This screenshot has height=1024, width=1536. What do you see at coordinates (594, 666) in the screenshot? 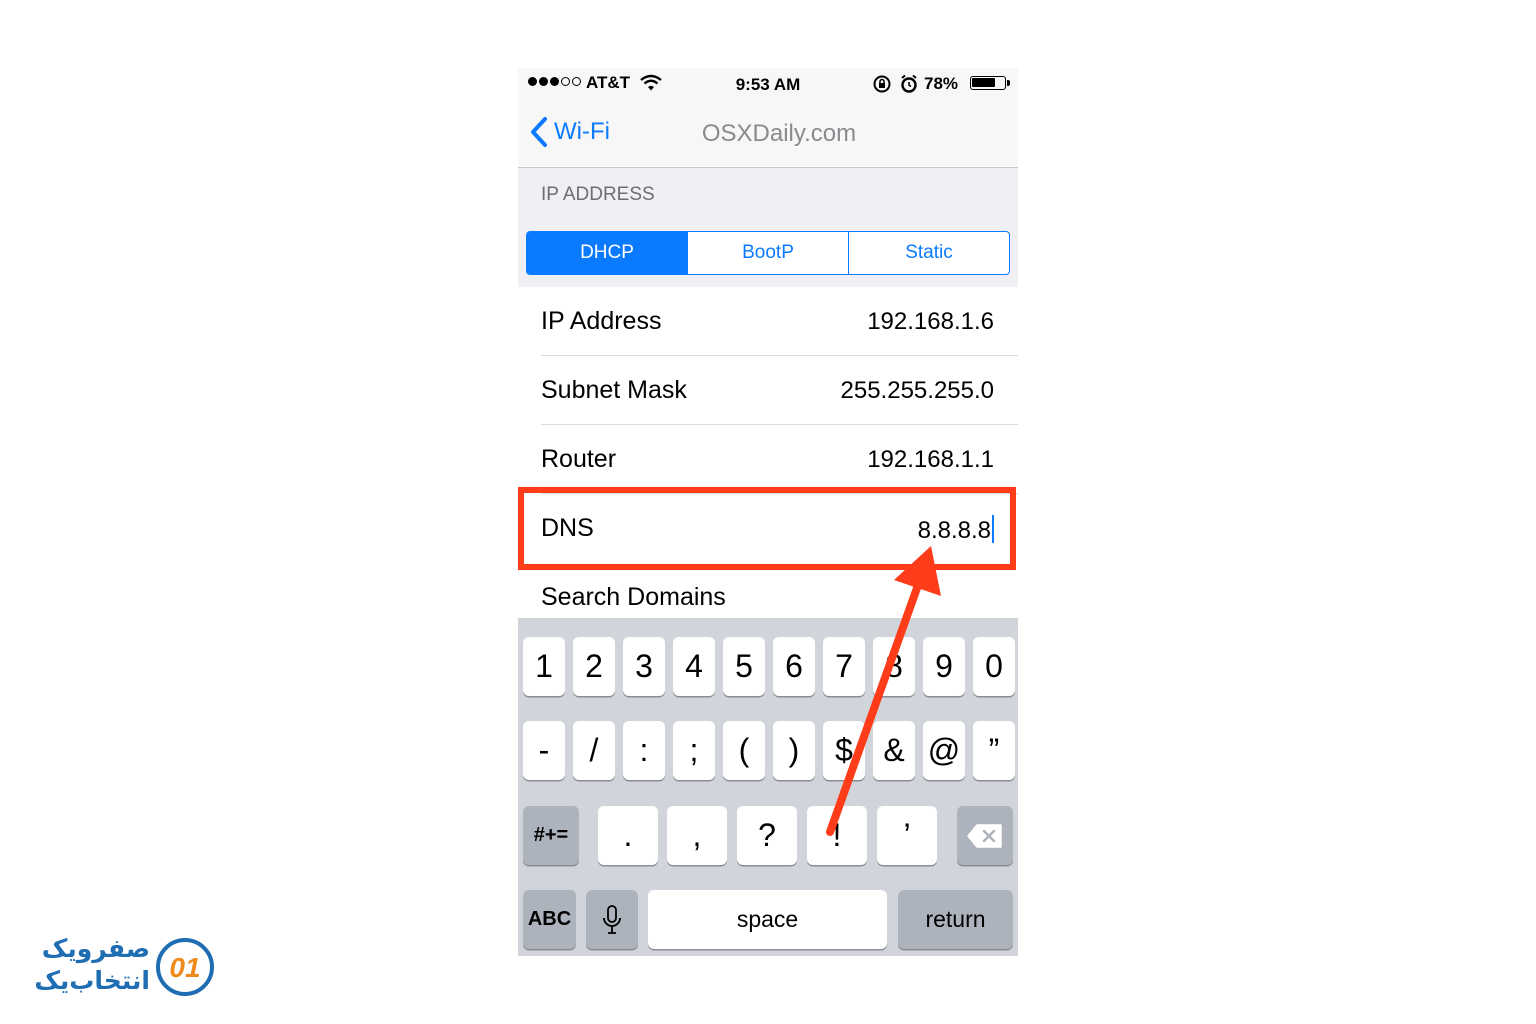
I see `key-2: 2` at bounding box center [594, 666].